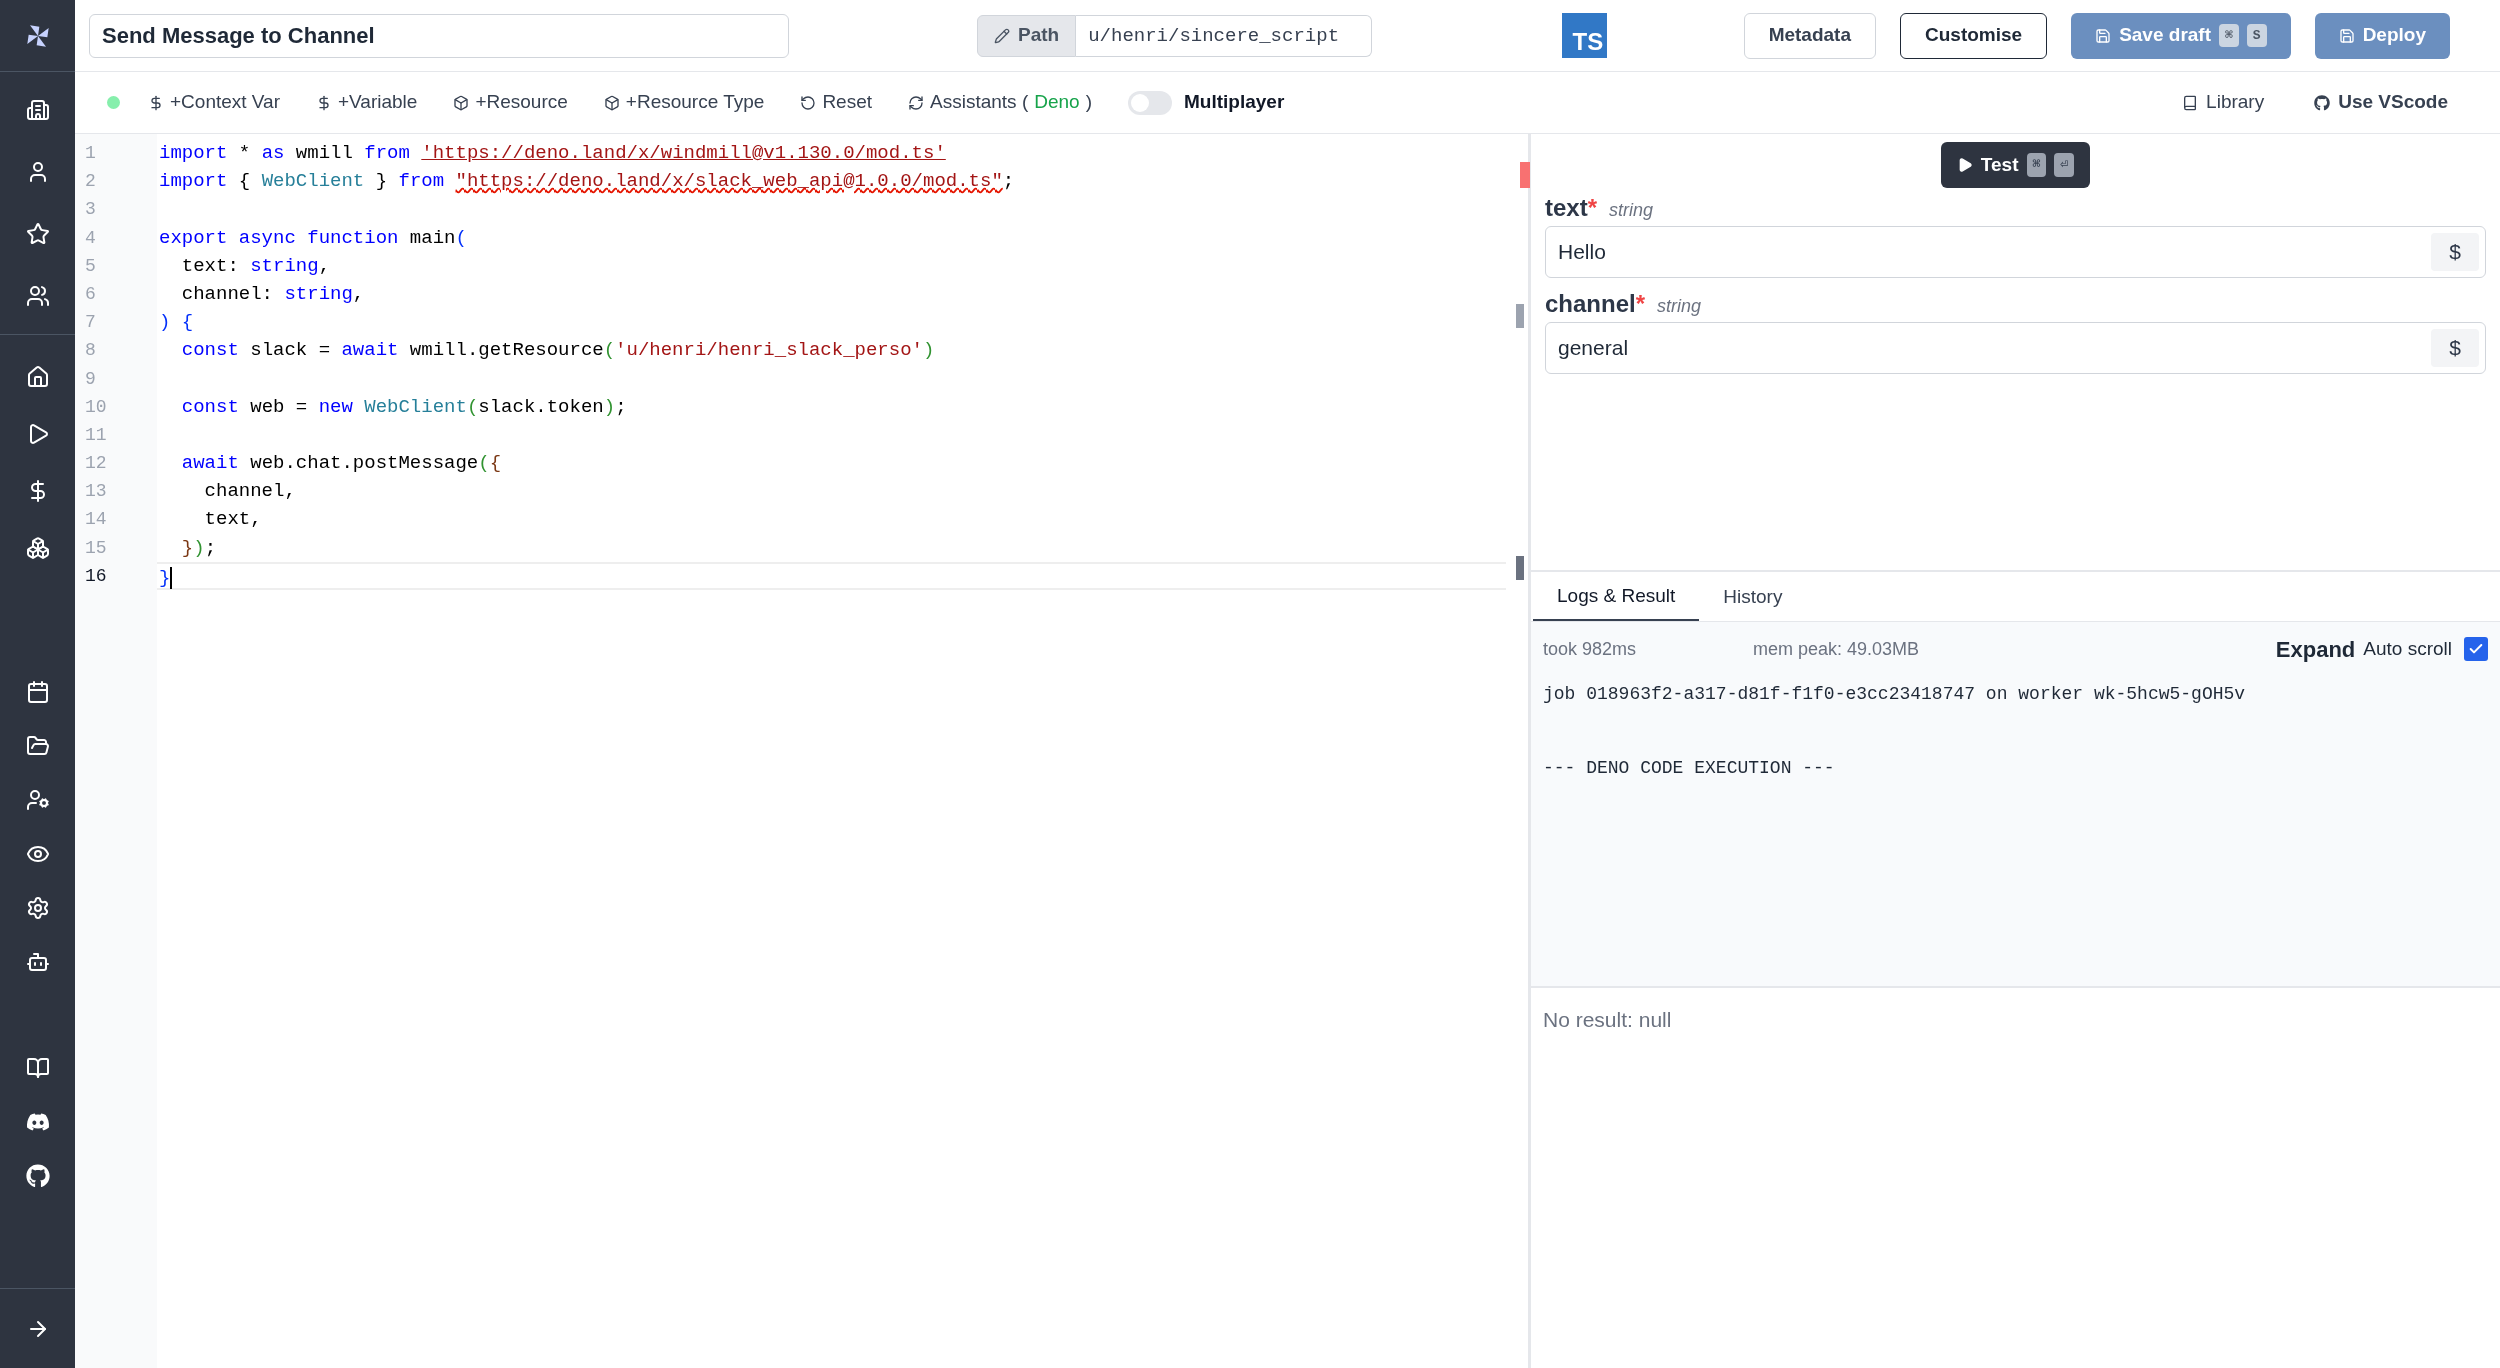 This screenshot has height=1368, width=2500. Describe the element at coordinates (552, 153) in the screenshot. I see `code-line: import * as wmill from 'https://deno.land/x/windmill@v1.130.0/mod.ts'` at that location.